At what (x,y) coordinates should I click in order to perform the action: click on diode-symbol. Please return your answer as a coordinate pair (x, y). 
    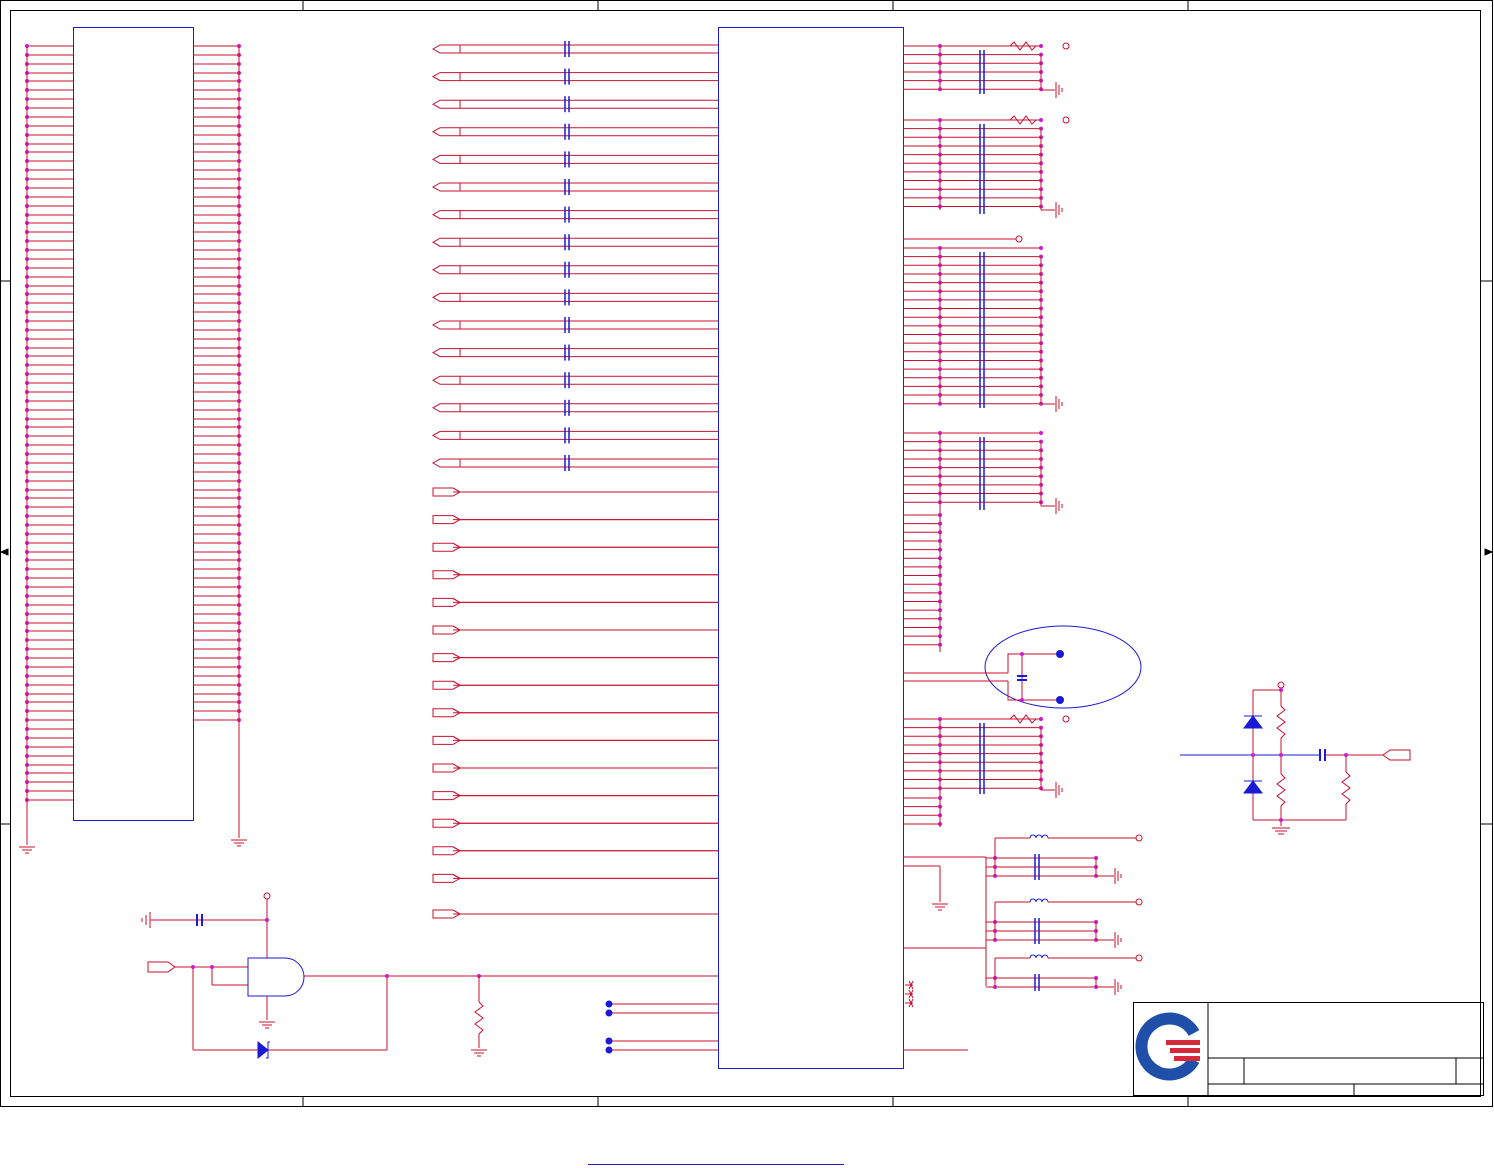
    Looking at the image, I should click on (263, 1050).